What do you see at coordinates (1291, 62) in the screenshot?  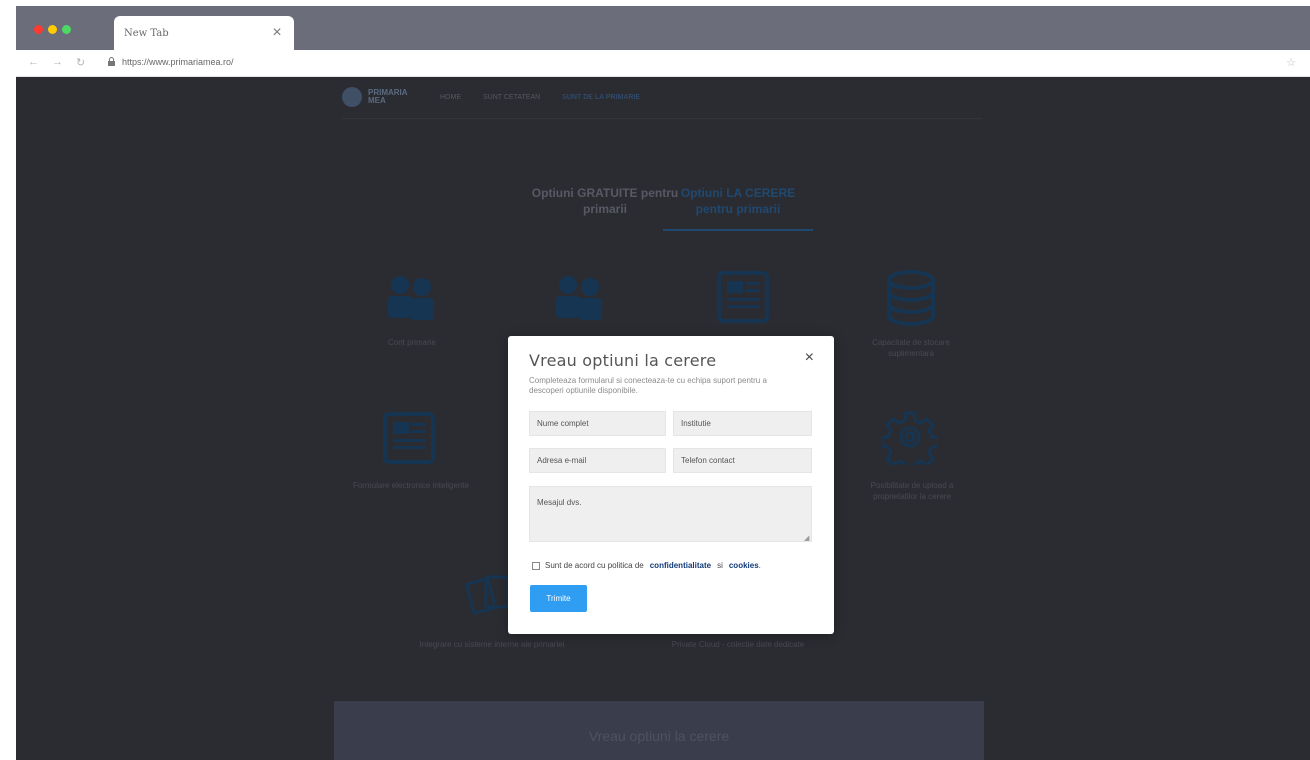 I see `bookmark-star-icon: ☆` at bounding box center [1291, 62].